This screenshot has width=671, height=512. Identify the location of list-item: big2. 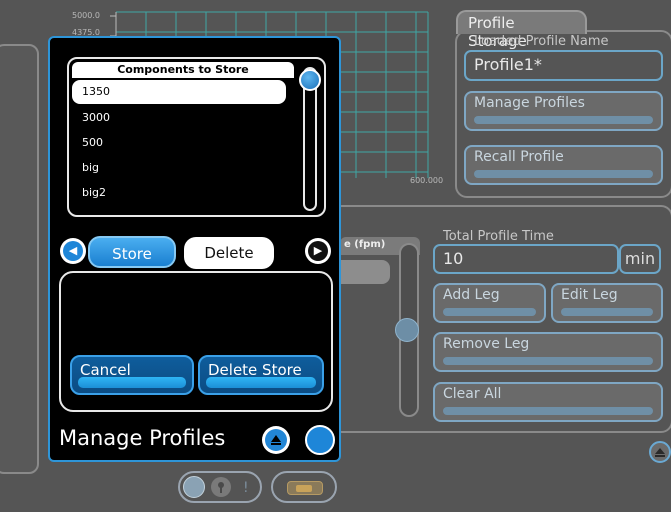
(179, 193).